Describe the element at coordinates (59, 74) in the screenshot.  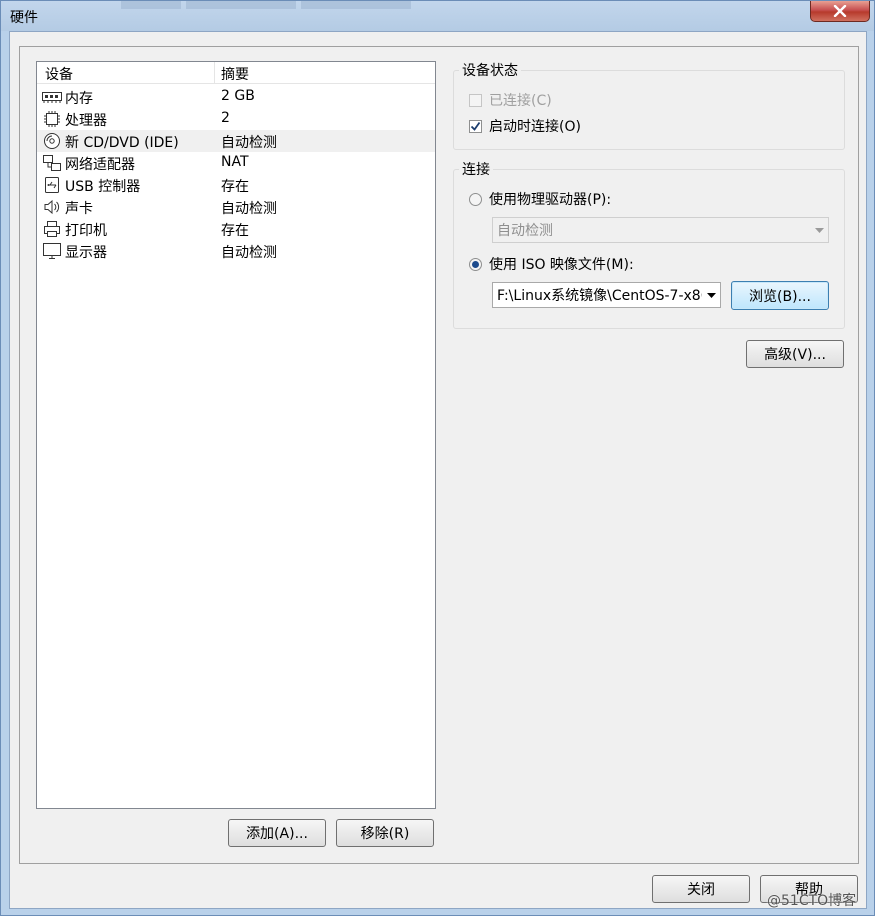
I see `column-header-device: 设备` at that location.